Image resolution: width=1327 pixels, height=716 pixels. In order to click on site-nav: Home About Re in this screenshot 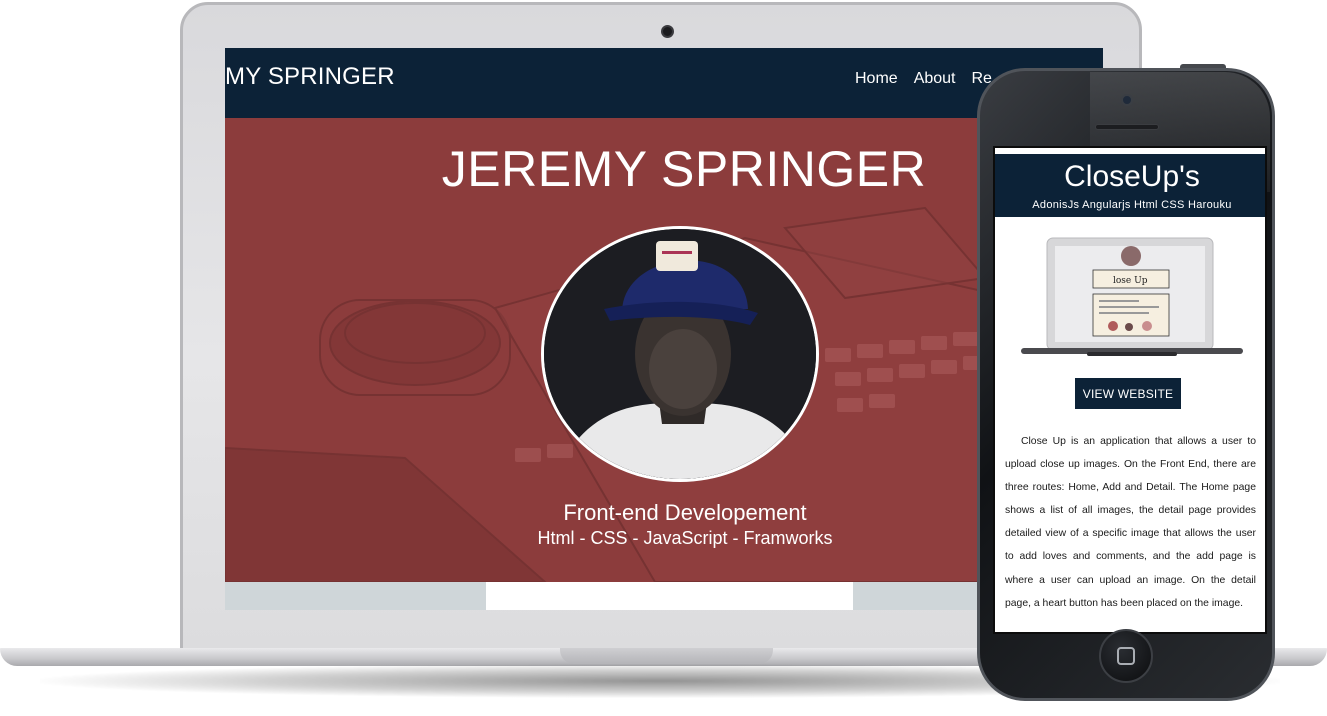, I will do `click(923, 79)`.